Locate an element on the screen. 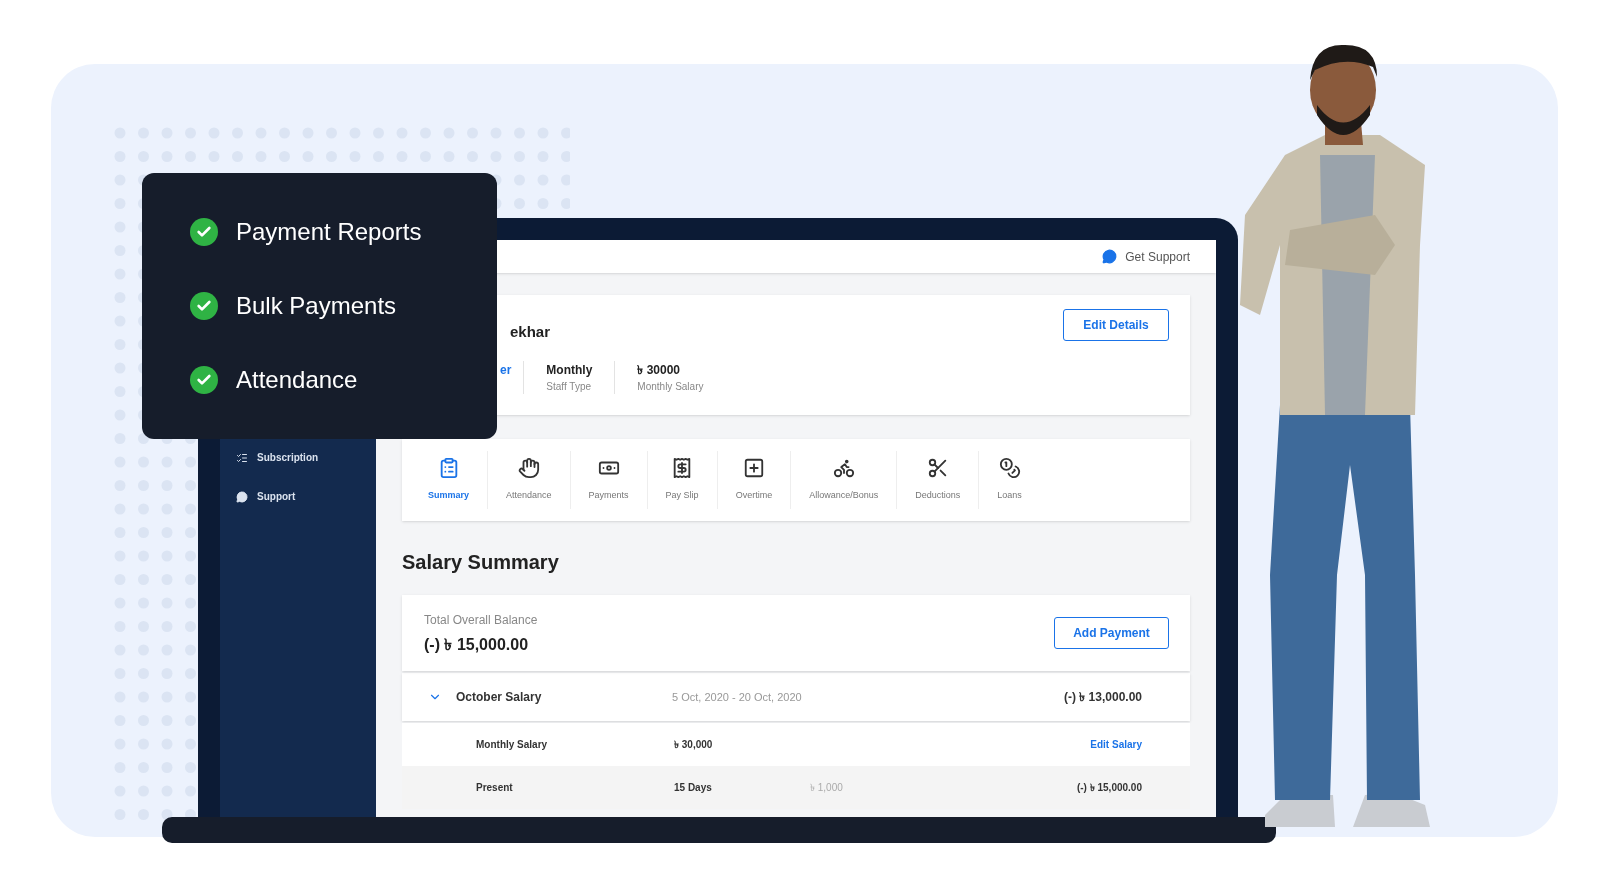 Image resolution: width=1600 pixels, height=884 pixels. stat-value: ৳ 30000 is located at coordinates (659, 370).